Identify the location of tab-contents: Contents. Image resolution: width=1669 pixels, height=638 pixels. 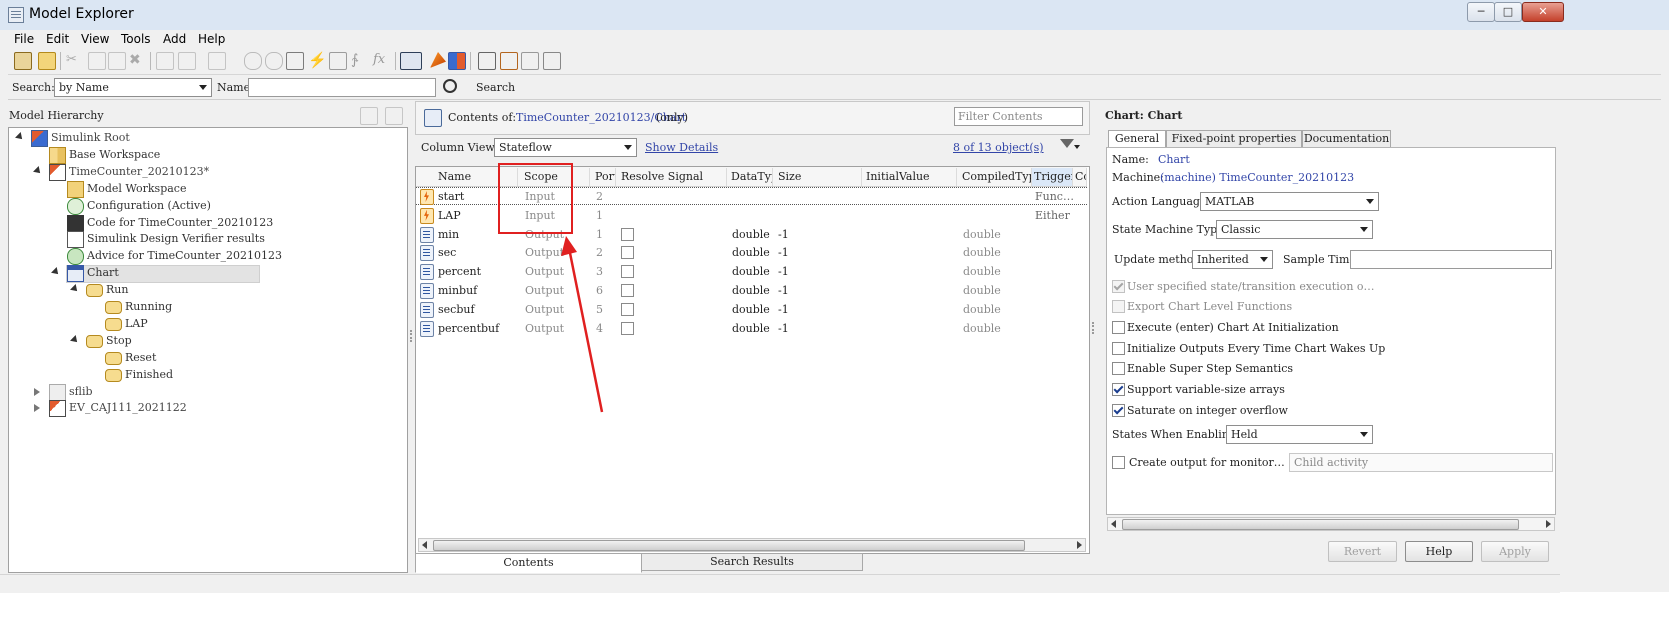
(528, 563).